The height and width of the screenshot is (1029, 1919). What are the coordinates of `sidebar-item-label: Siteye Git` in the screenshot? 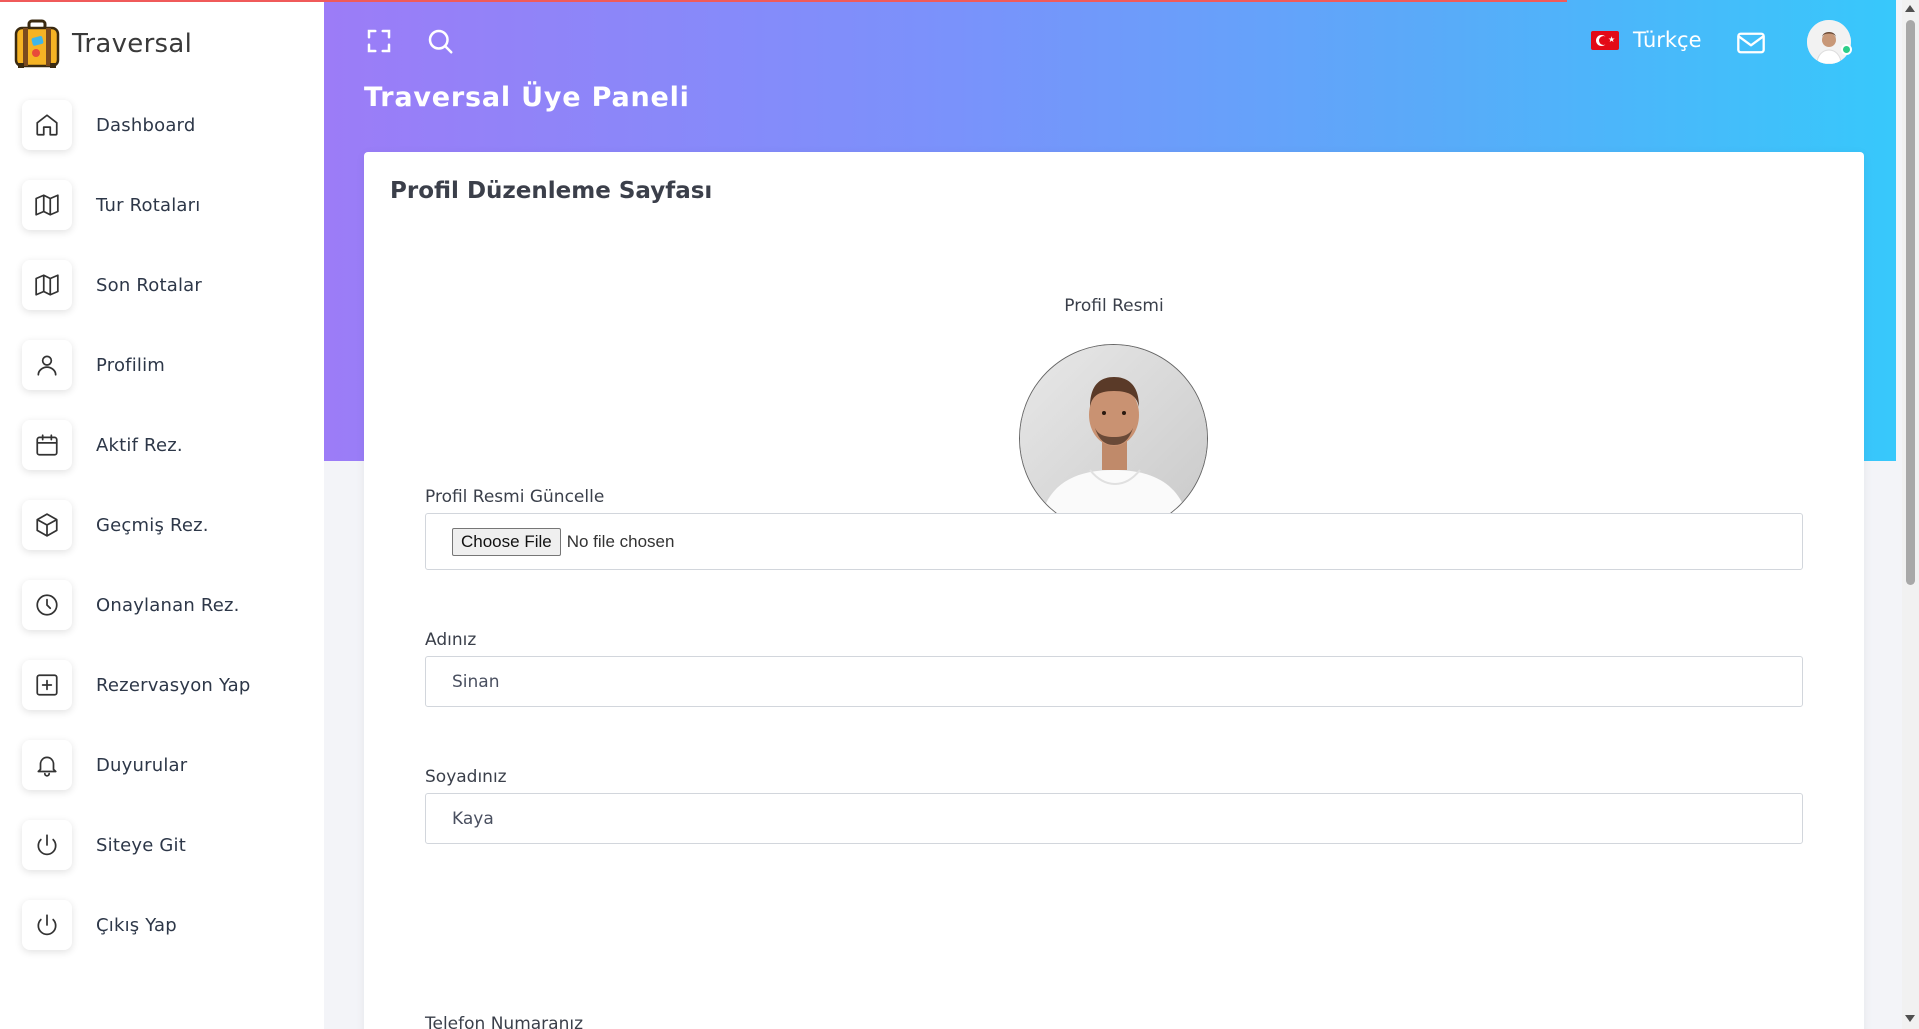 It's located at (141, 845).